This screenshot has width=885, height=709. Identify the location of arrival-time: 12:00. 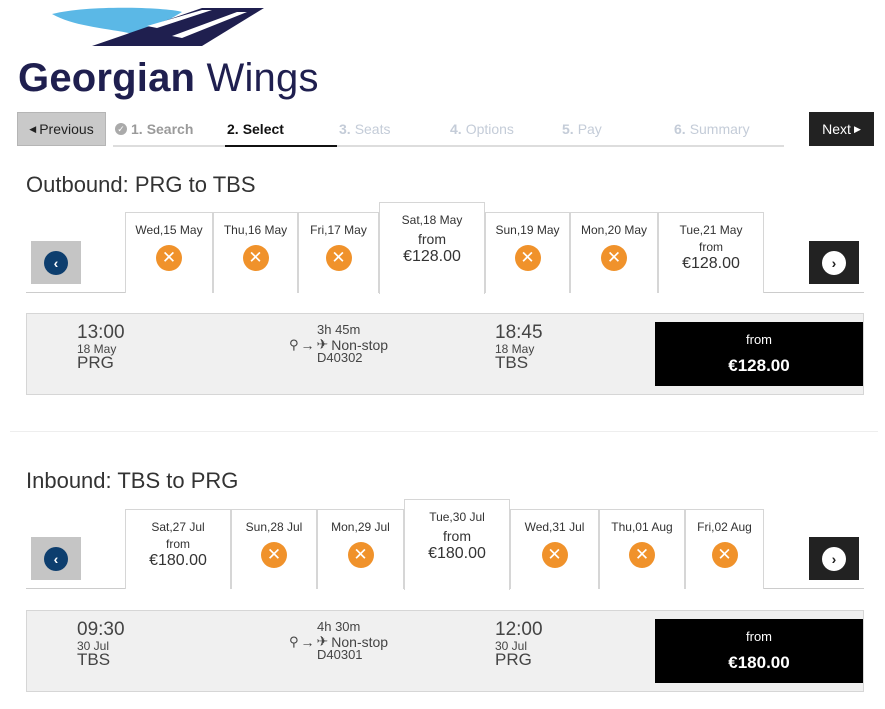
(519, 629).